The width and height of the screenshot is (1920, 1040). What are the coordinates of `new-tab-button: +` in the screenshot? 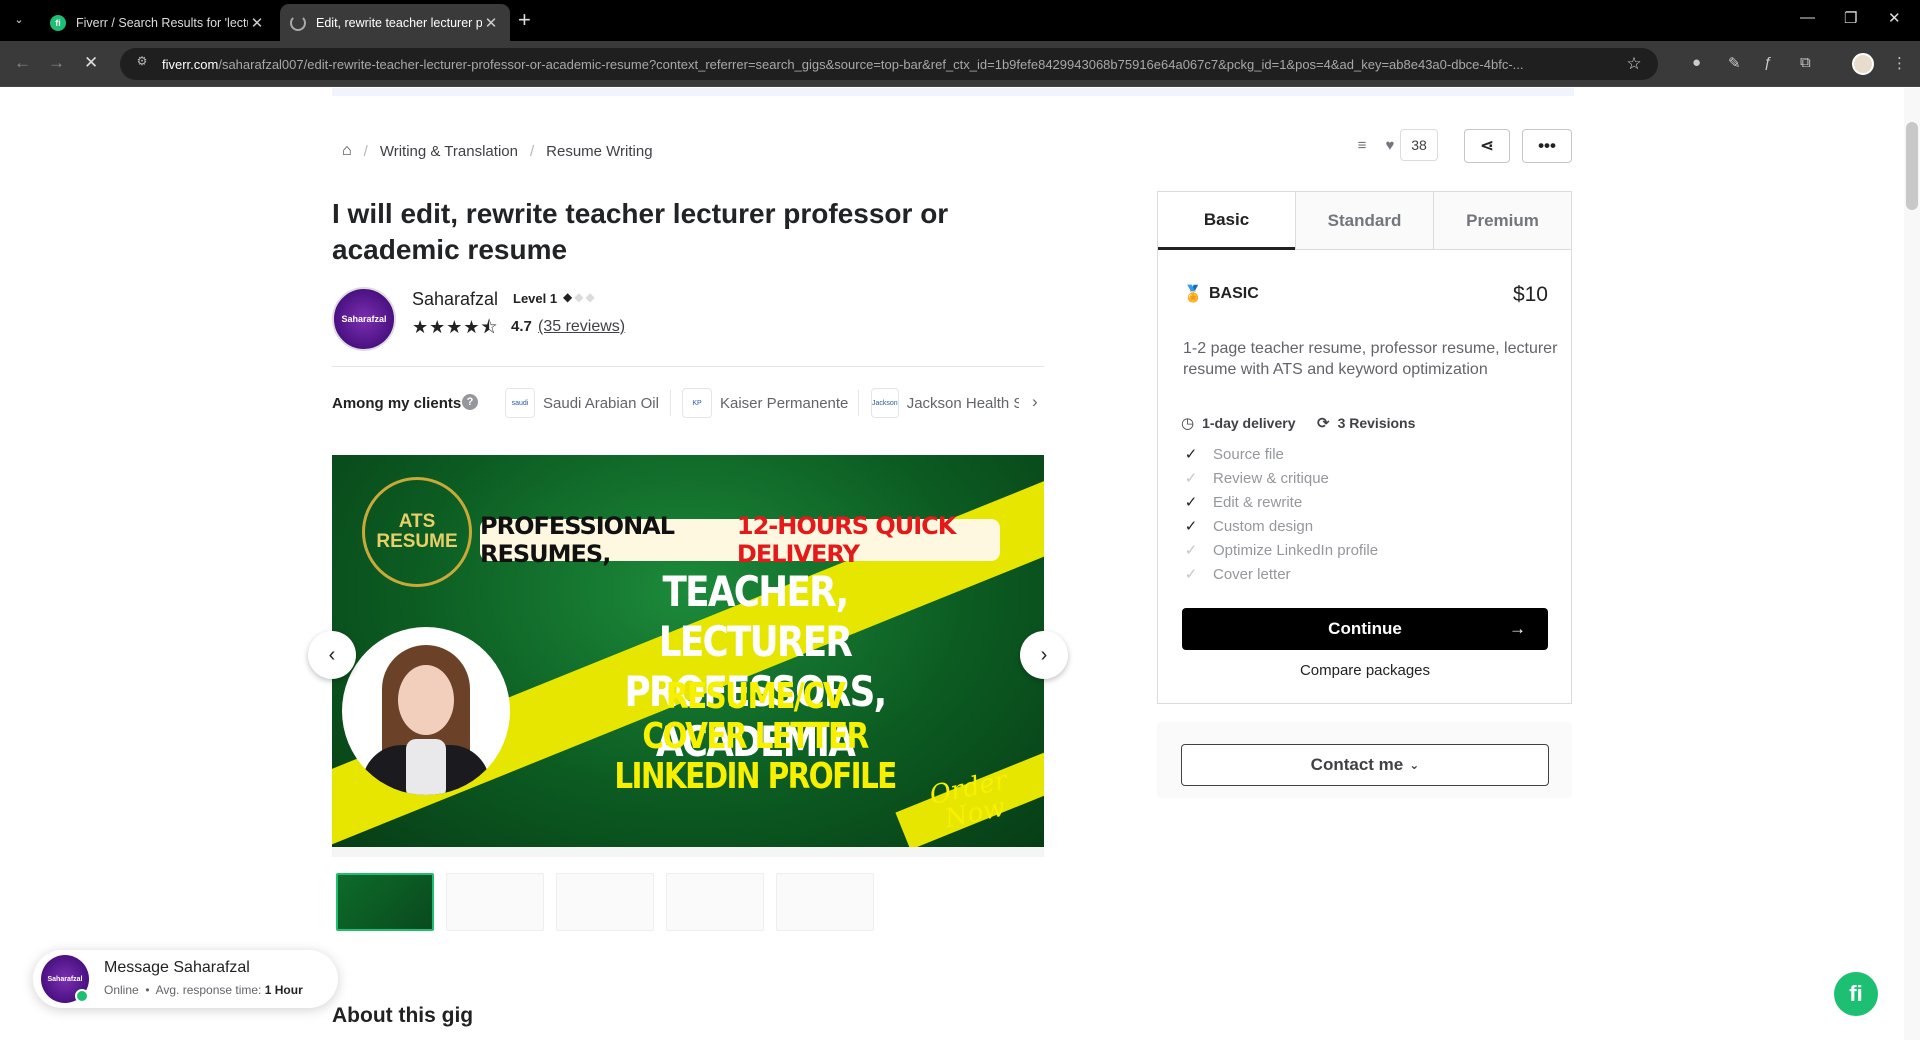 It's located at (524, 20).